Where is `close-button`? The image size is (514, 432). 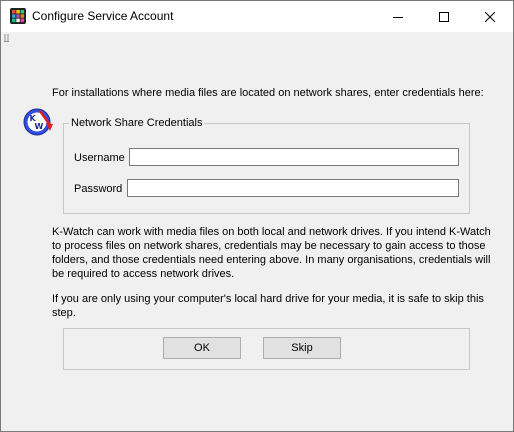 close-button is located at coordinates (490, 16).